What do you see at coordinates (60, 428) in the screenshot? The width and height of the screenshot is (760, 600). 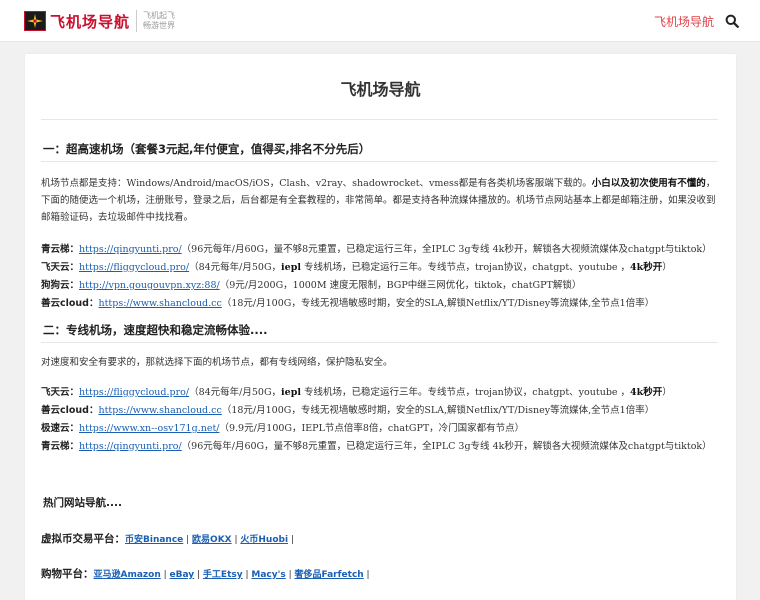 I see `airport-name: 极速云：` at bounding box center [60, 428].